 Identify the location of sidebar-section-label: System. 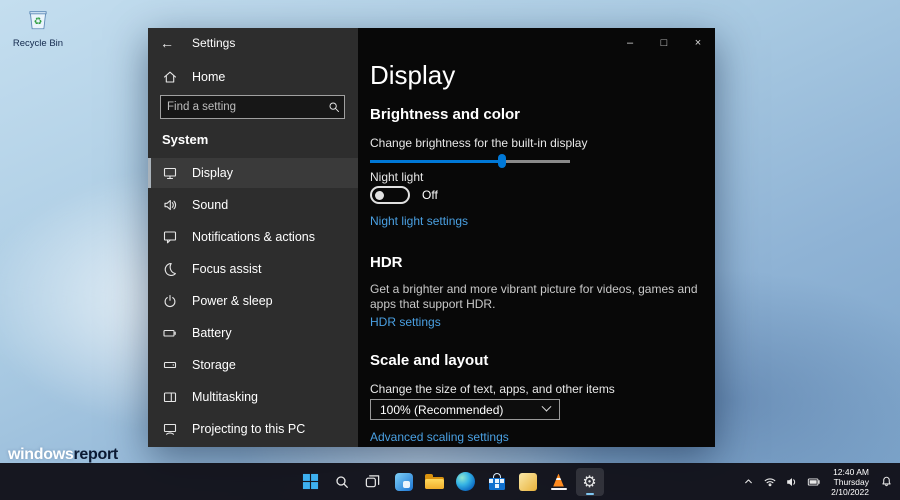
(185, 139).